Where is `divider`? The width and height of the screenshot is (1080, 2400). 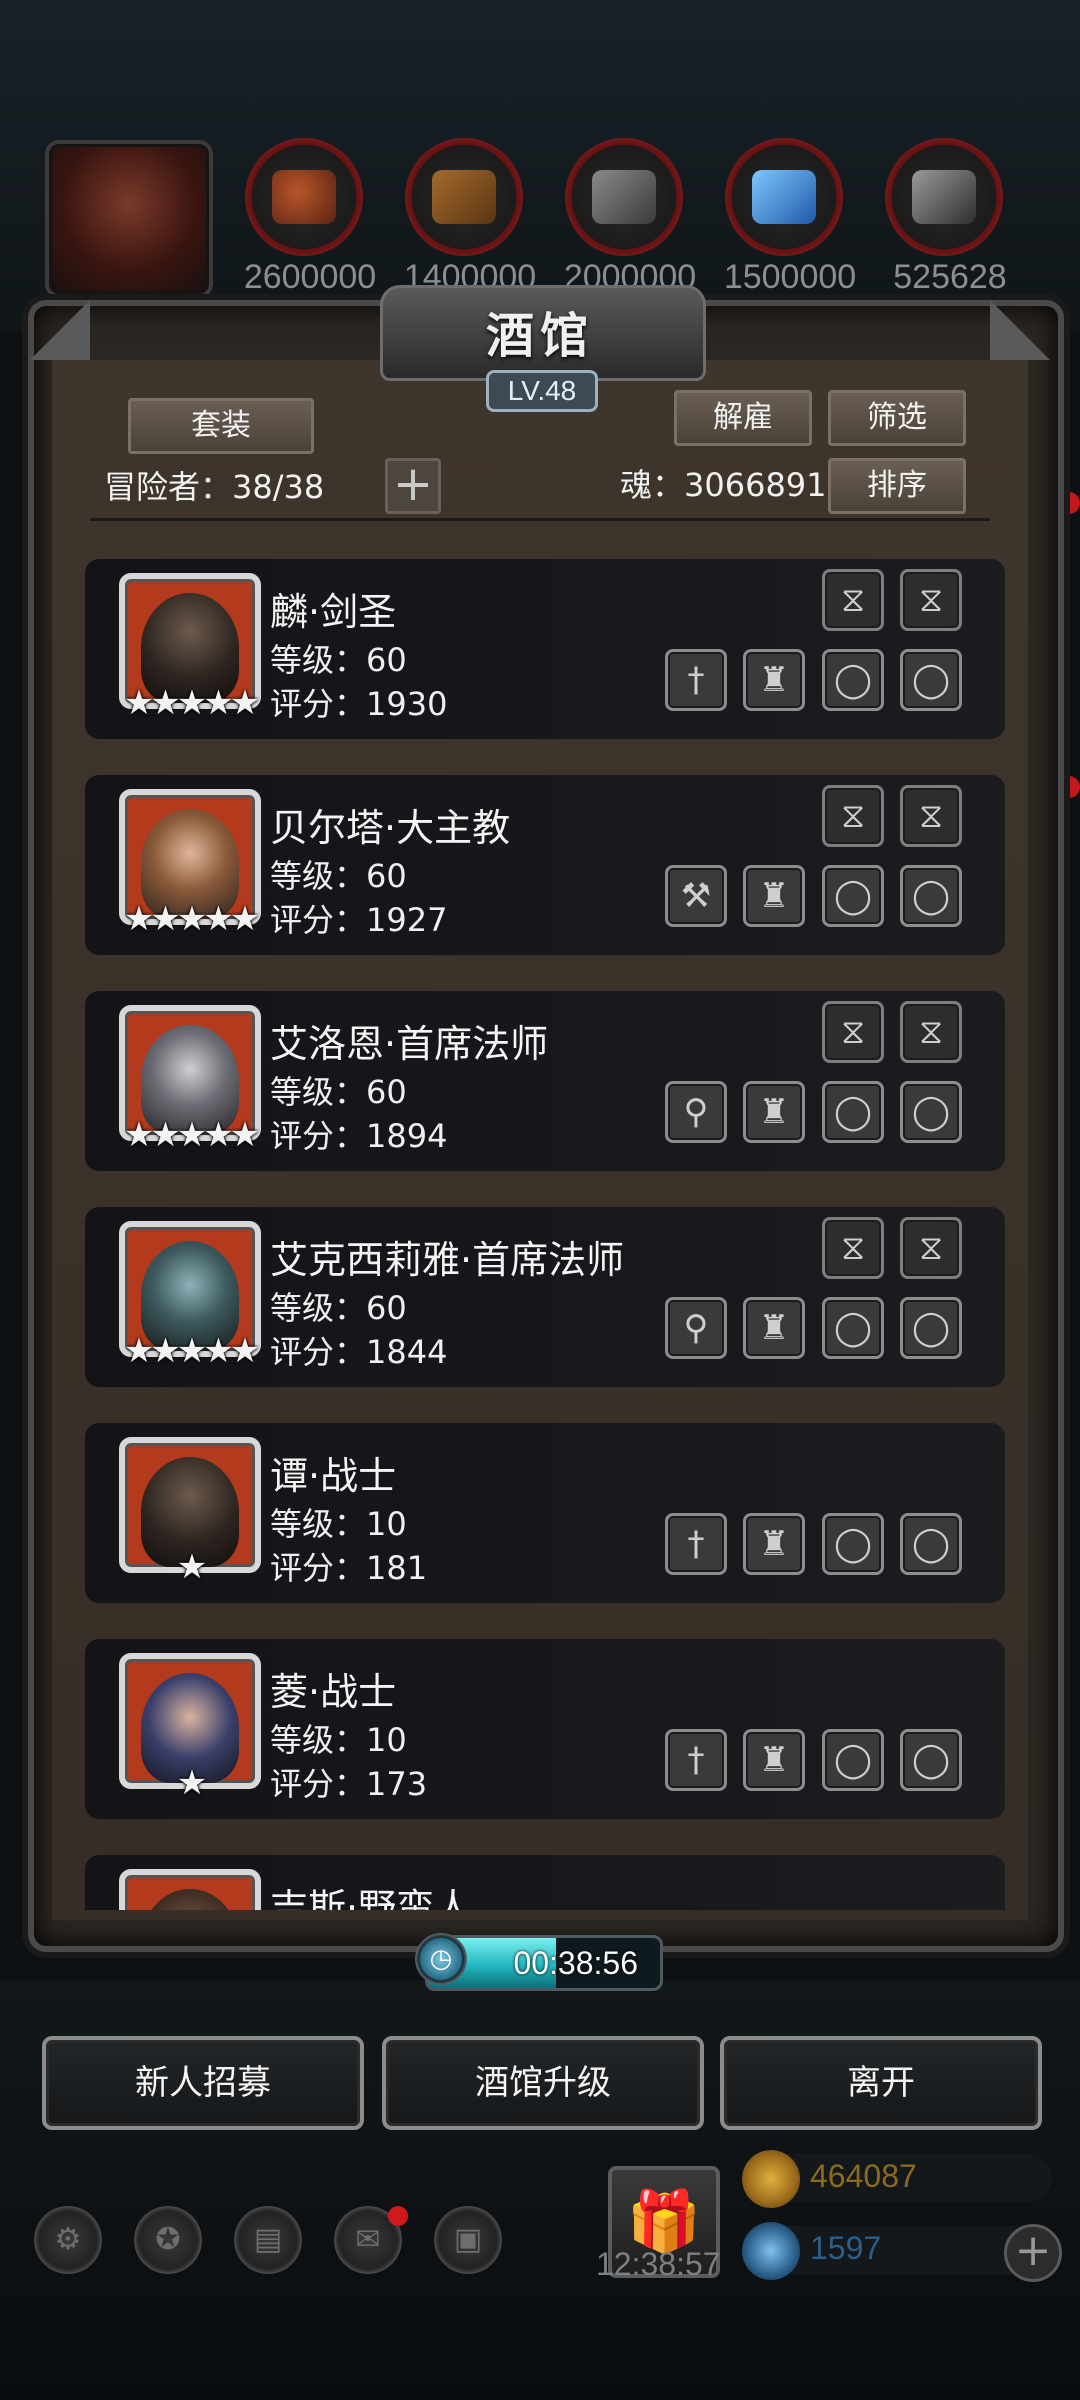 divider is located at coordinates (540, 519).